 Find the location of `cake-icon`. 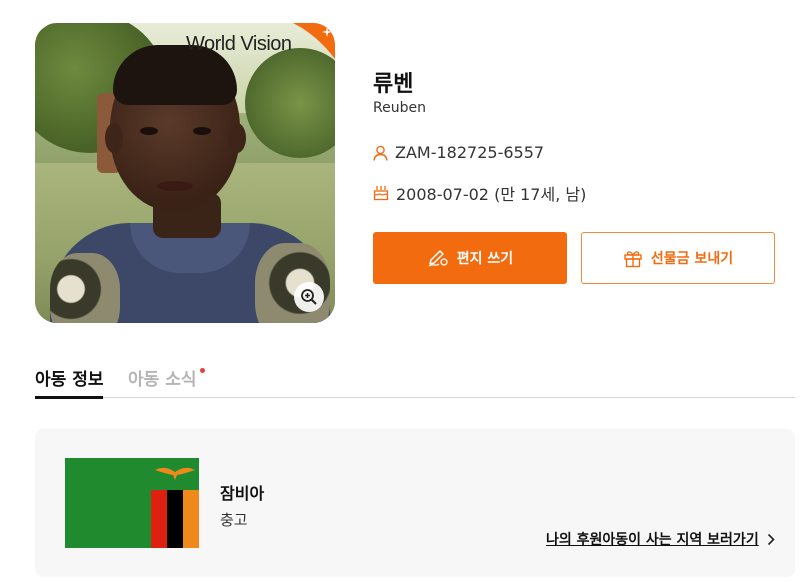

cake-icon is located at coordinates (381, 193).